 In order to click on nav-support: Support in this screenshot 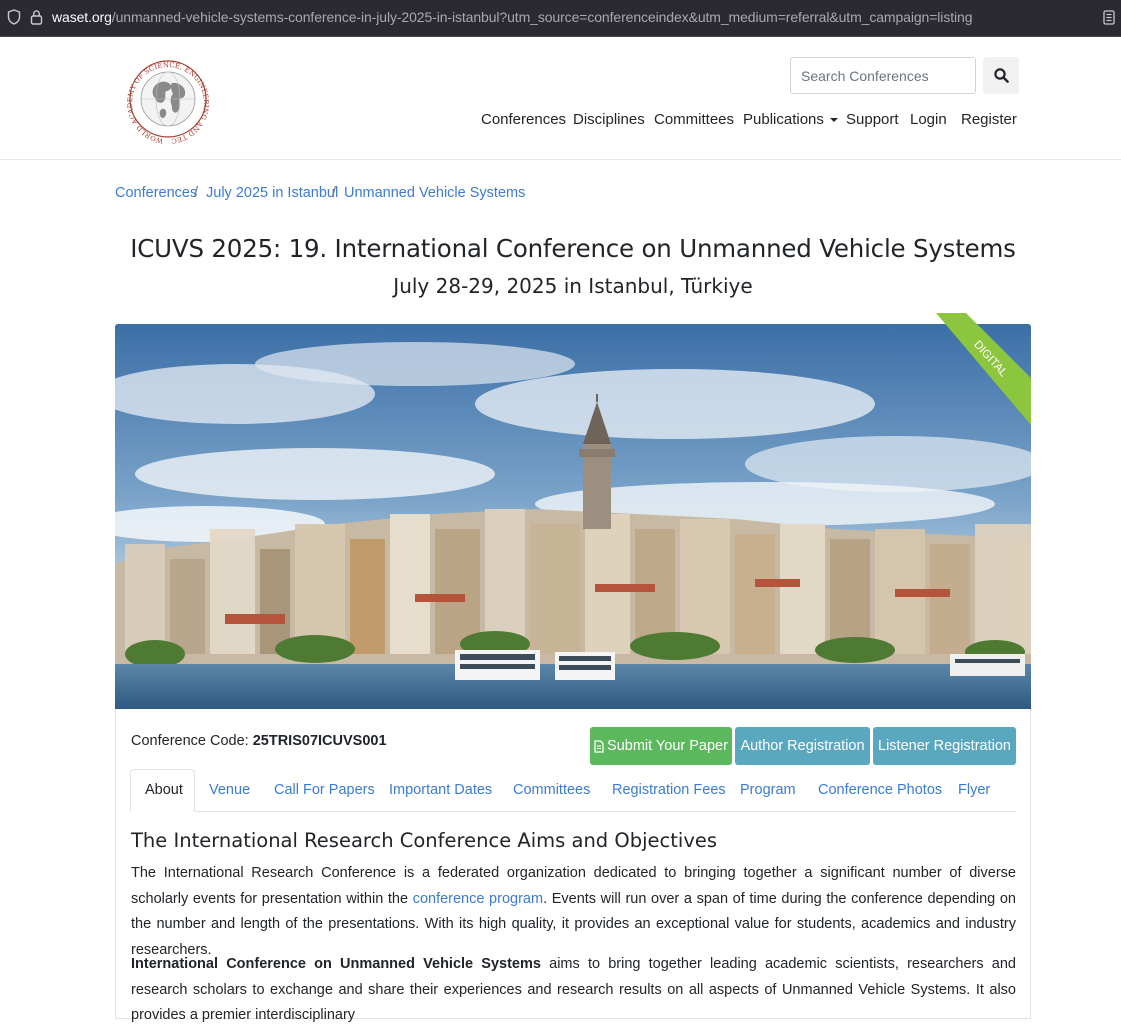, I will do `click(872, 119)`.